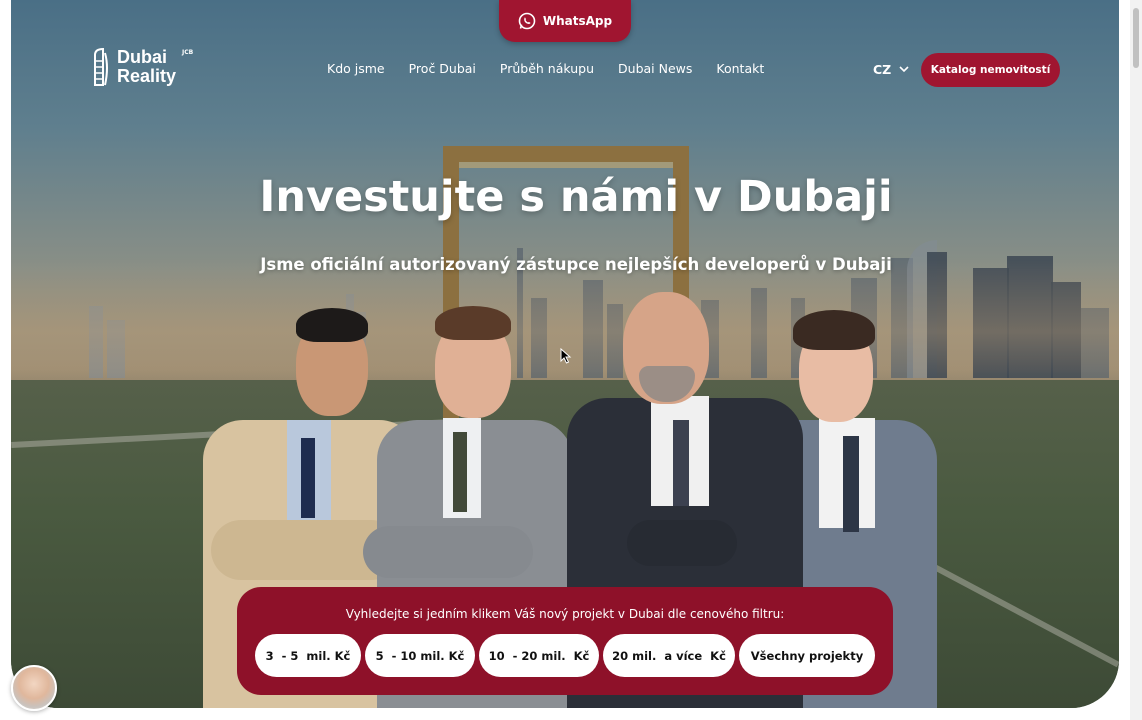 The image size is (1142, 720). I want to click on chevron-down-icon, so click(904, 69).